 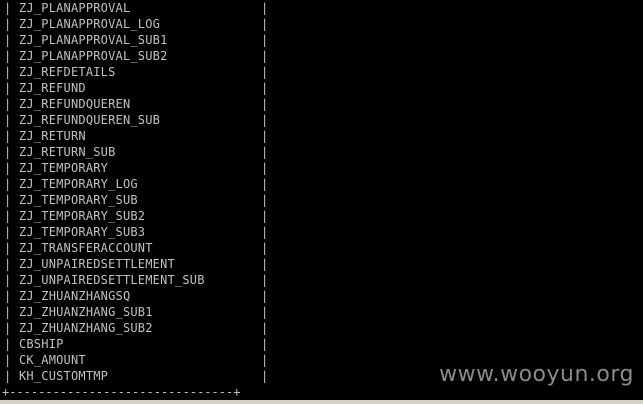 I want to click on table-row: | ZJ_REFUND |, so click(x=135, y=88).